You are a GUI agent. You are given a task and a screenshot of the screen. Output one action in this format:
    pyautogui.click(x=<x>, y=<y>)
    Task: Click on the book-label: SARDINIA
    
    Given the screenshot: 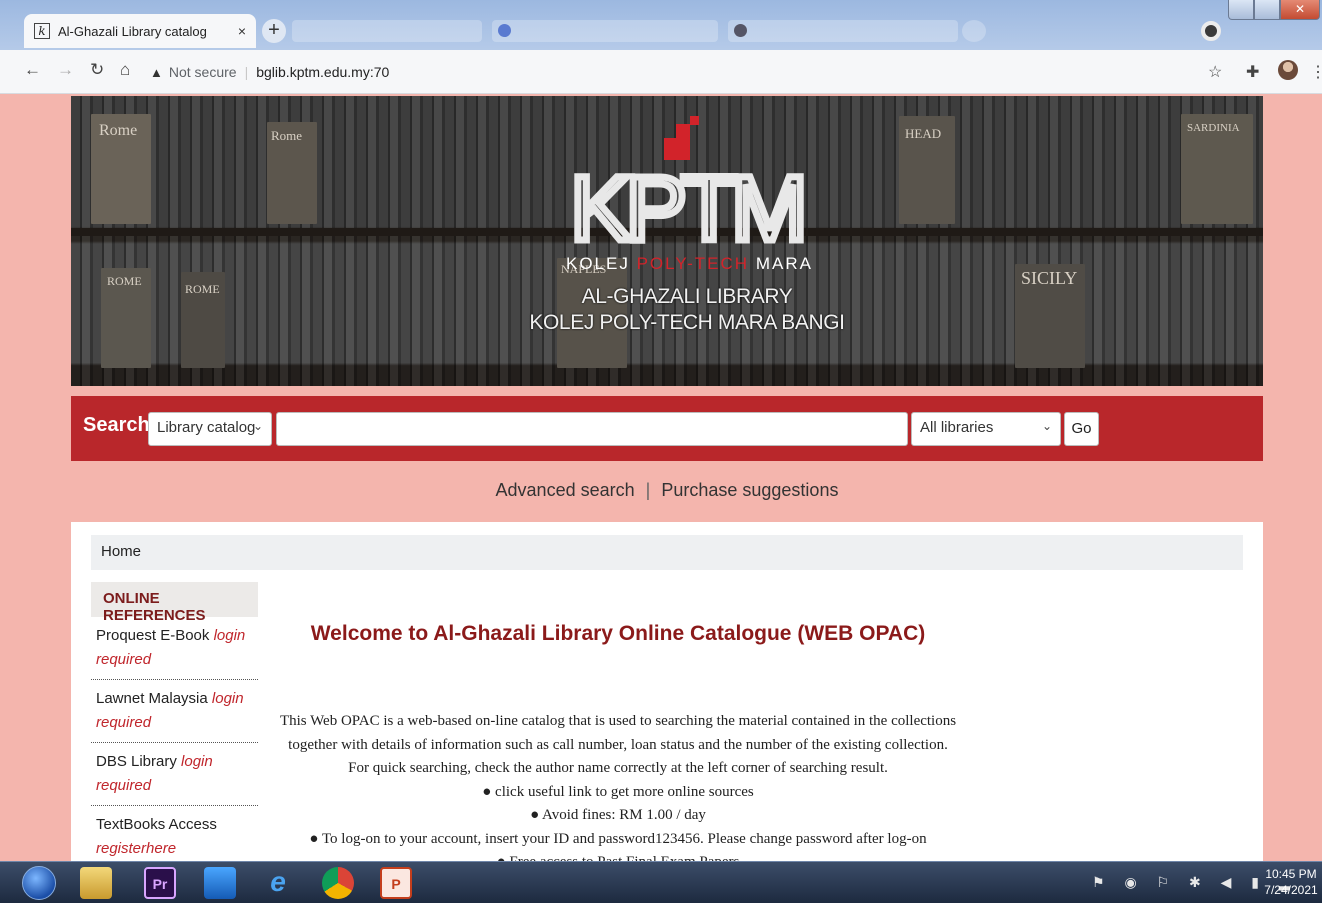 What is the action you would take?
    pyautogui.click(x=1213, y=128)
    